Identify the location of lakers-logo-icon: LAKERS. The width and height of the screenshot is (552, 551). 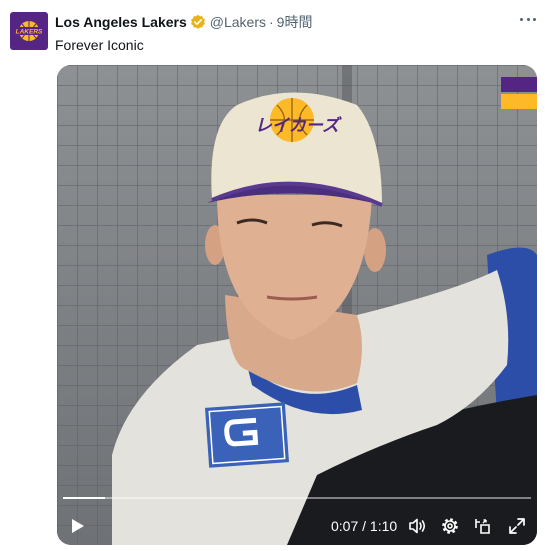
(29, 31).